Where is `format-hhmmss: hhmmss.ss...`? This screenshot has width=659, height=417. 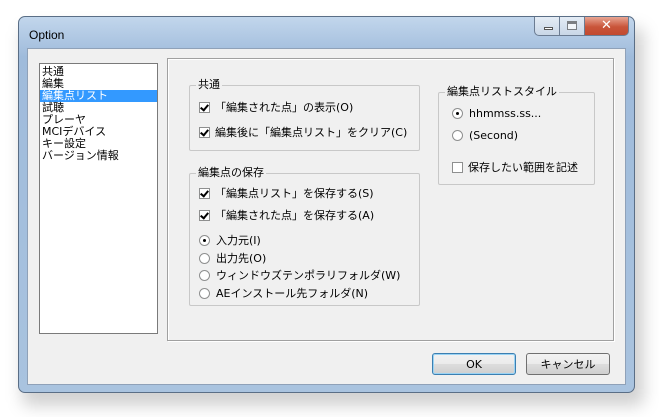 format-hhmmss: hhmmss.ss... is located at coordinates (496, 113).